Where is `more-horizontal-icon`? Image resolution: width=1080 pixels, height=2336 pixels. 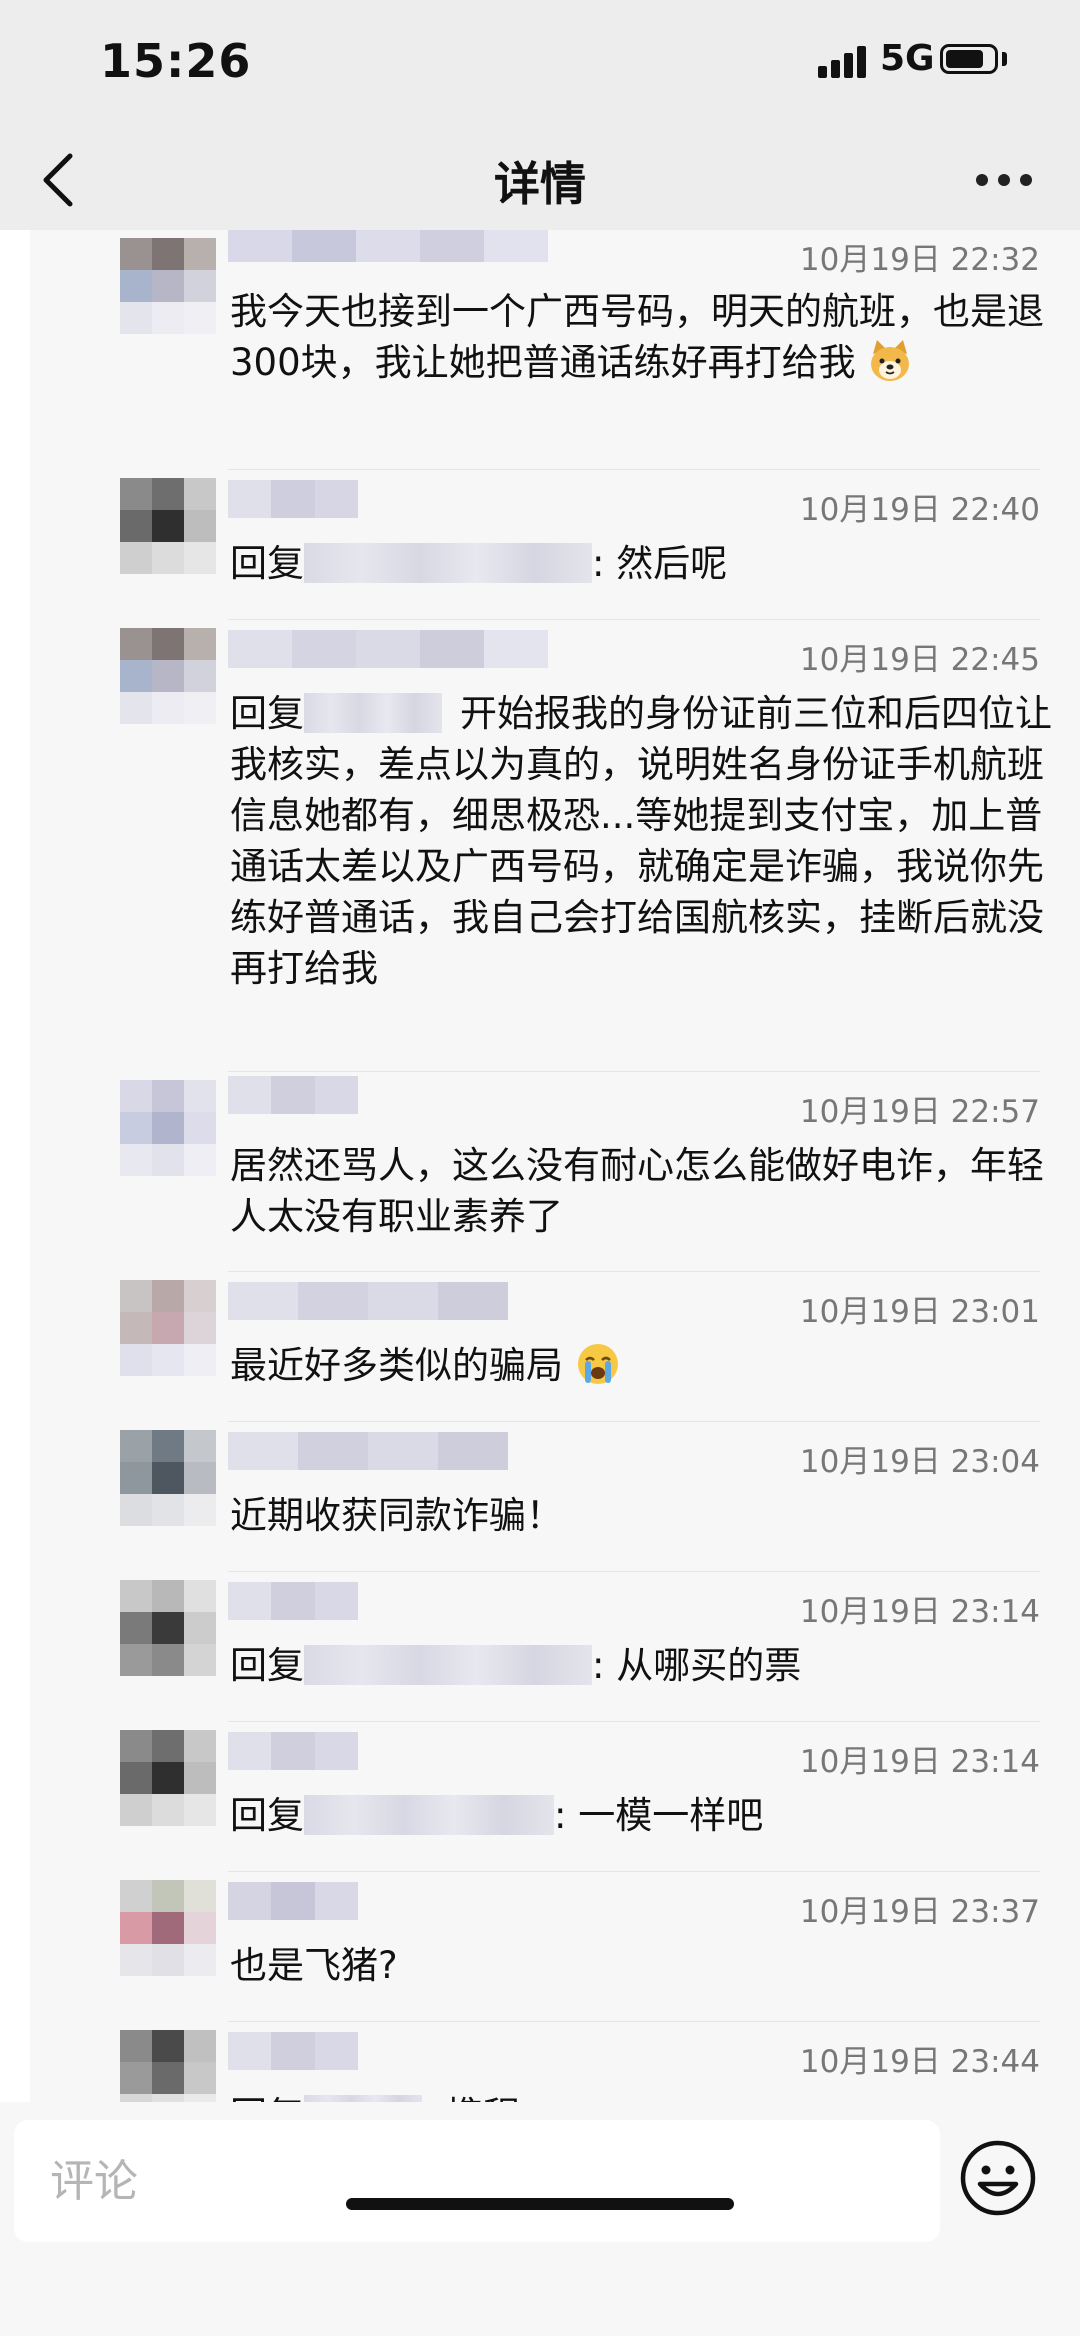 more-horizontal-icon is located at coordinates (1004, 181).